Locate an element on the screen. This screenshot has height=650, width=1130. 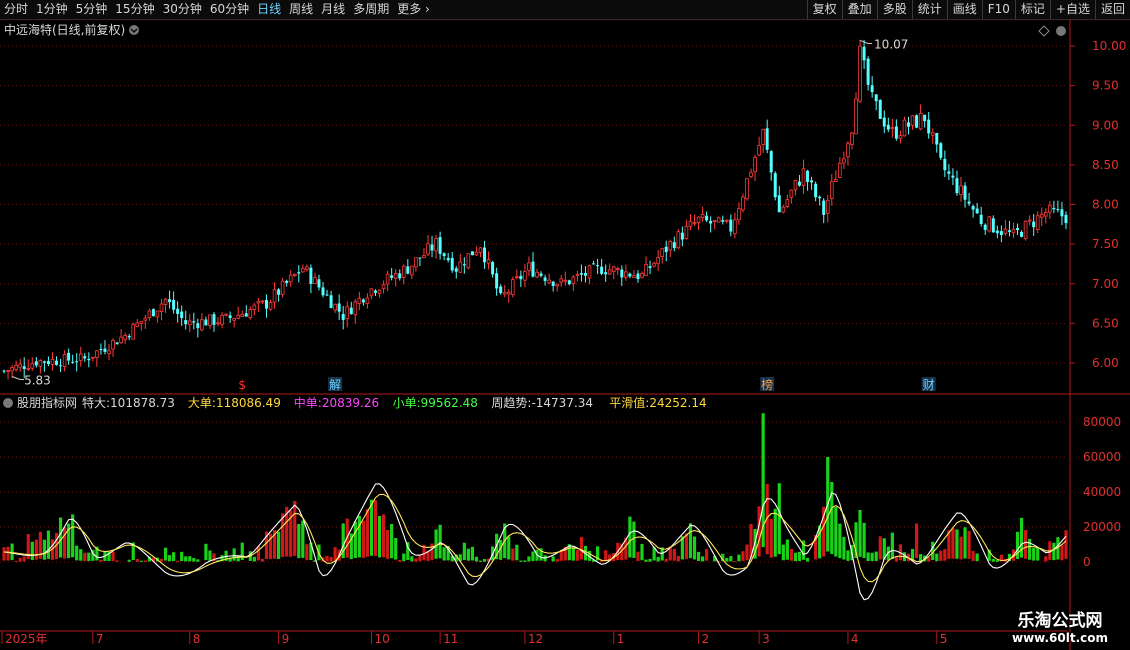
period-tab: 5分钟 is located at coordinates (92, 9).